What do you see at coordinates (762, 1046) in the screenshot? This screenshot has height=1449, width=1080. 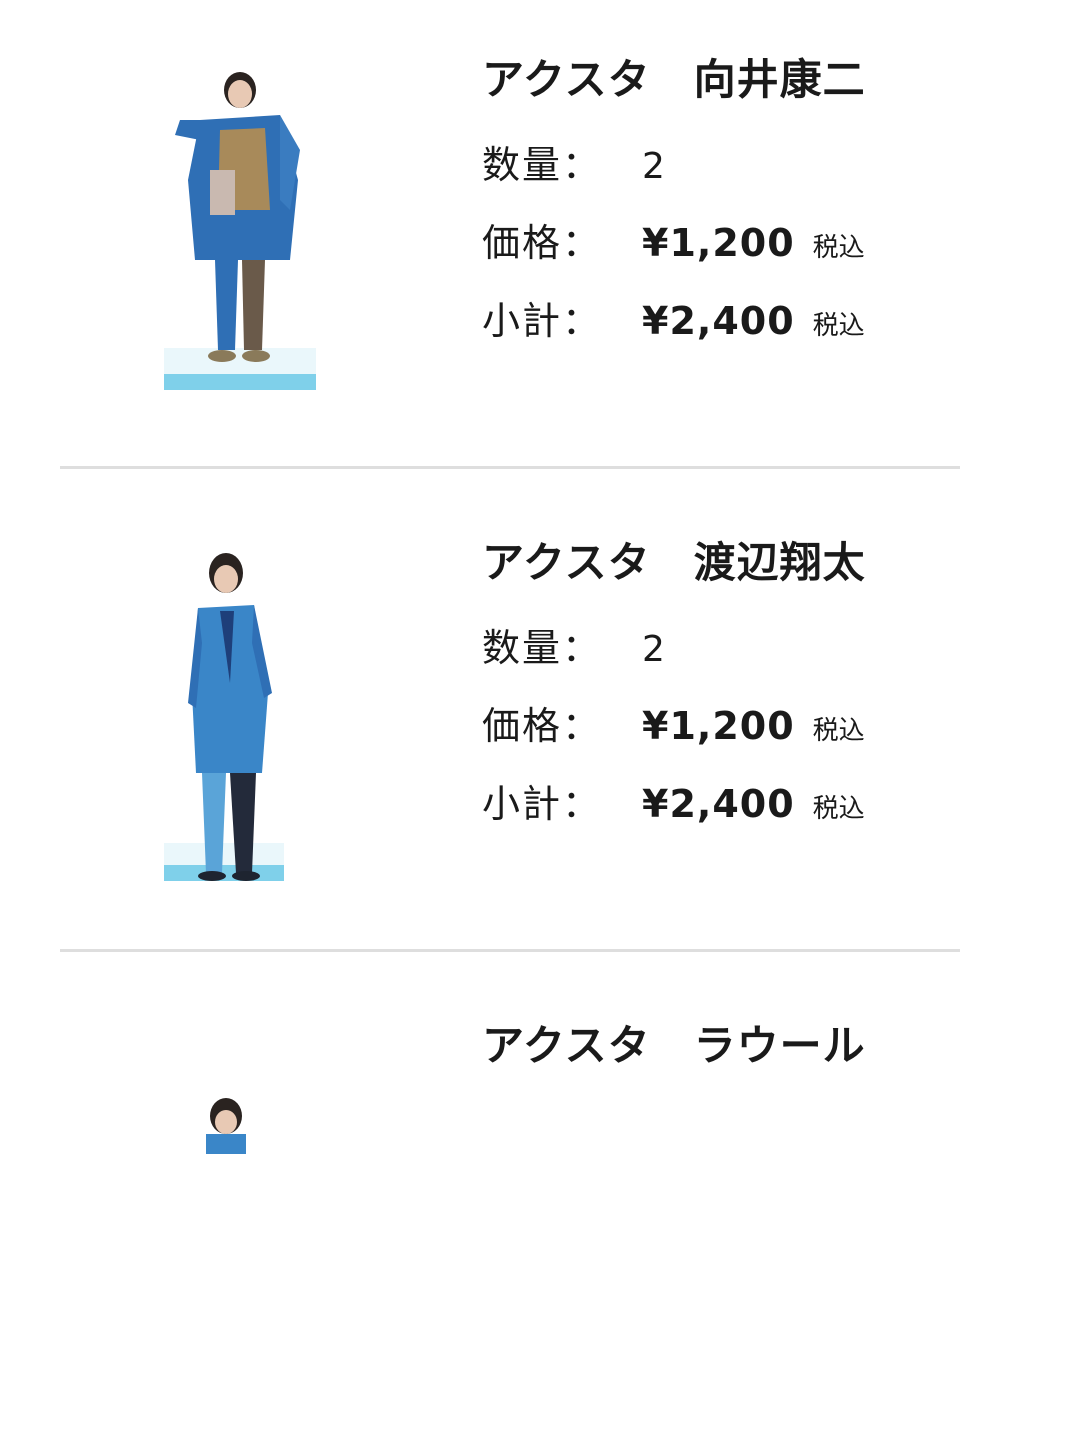 I see `item-name: アクスタ ラウール` at bounding box center [762, 1046].